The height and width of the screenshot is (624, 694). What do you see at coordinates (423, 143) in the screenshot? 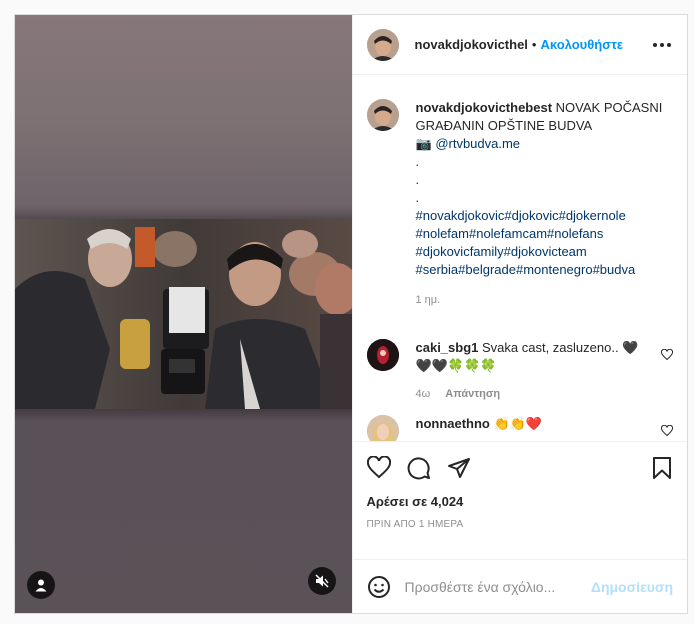
I see `camera-emoji: 📷` at bounding box center [423, 143].